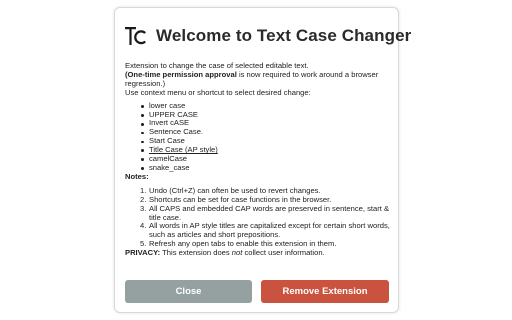 This screenshot has height=320, width=512. Describe the element at coordinates (181, 74) in the screenshot. I see `permission-bold: (One-time permission approval` at that location.